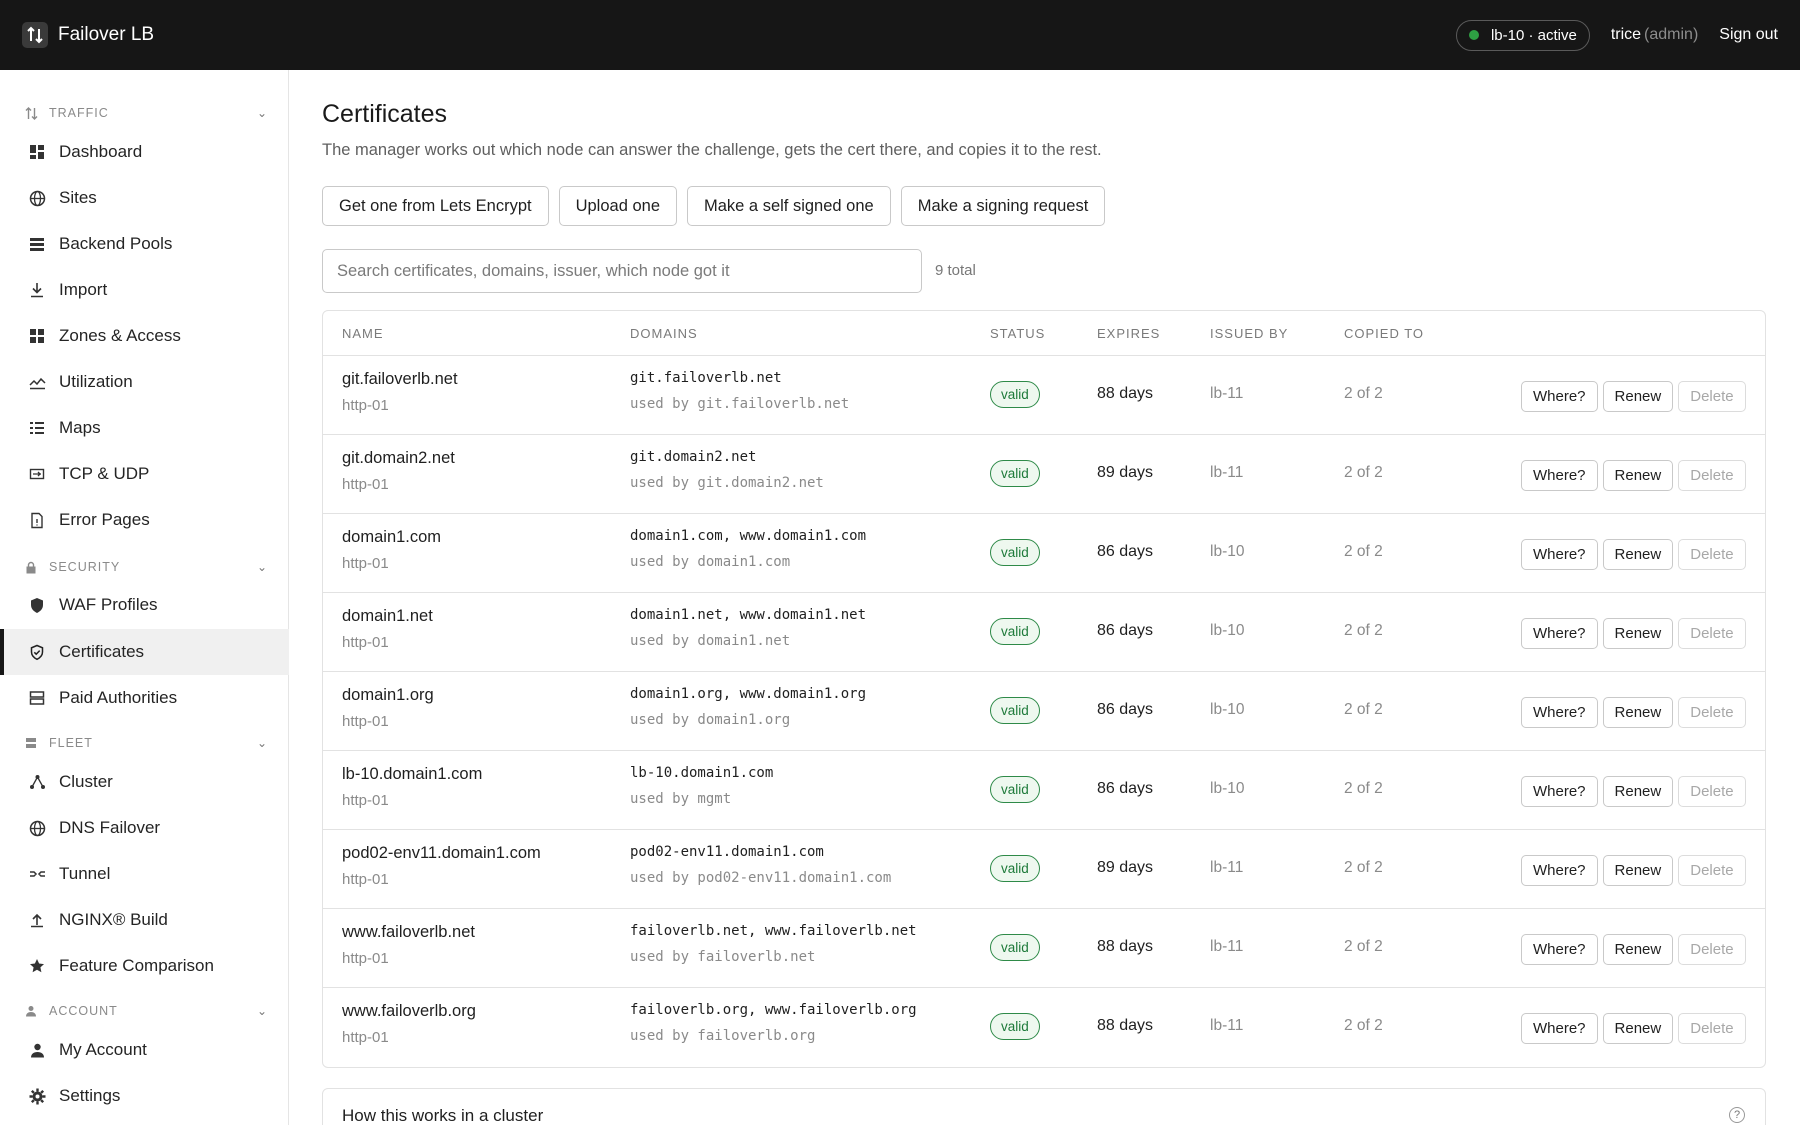 This screenshot has width=1800, height=1125. Describe the element at coordinates (144, 782) in the screenshot. I see `sidebar-item-cluster: Cluster` at that location.